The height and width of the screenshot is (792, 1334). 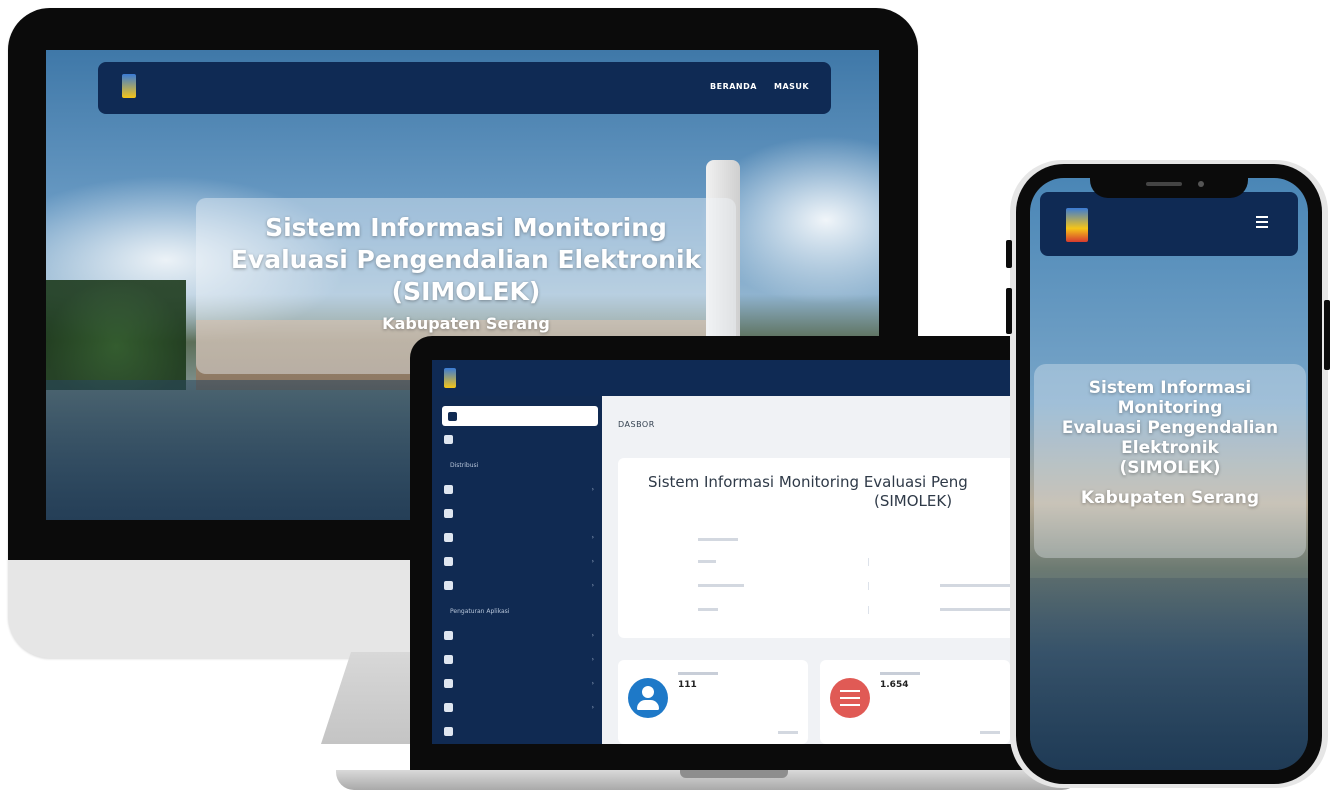 What do you see at coordinates (1327, 335) in the screenshot?
I see `phone-power-button` at bounding box center [1327, 335].